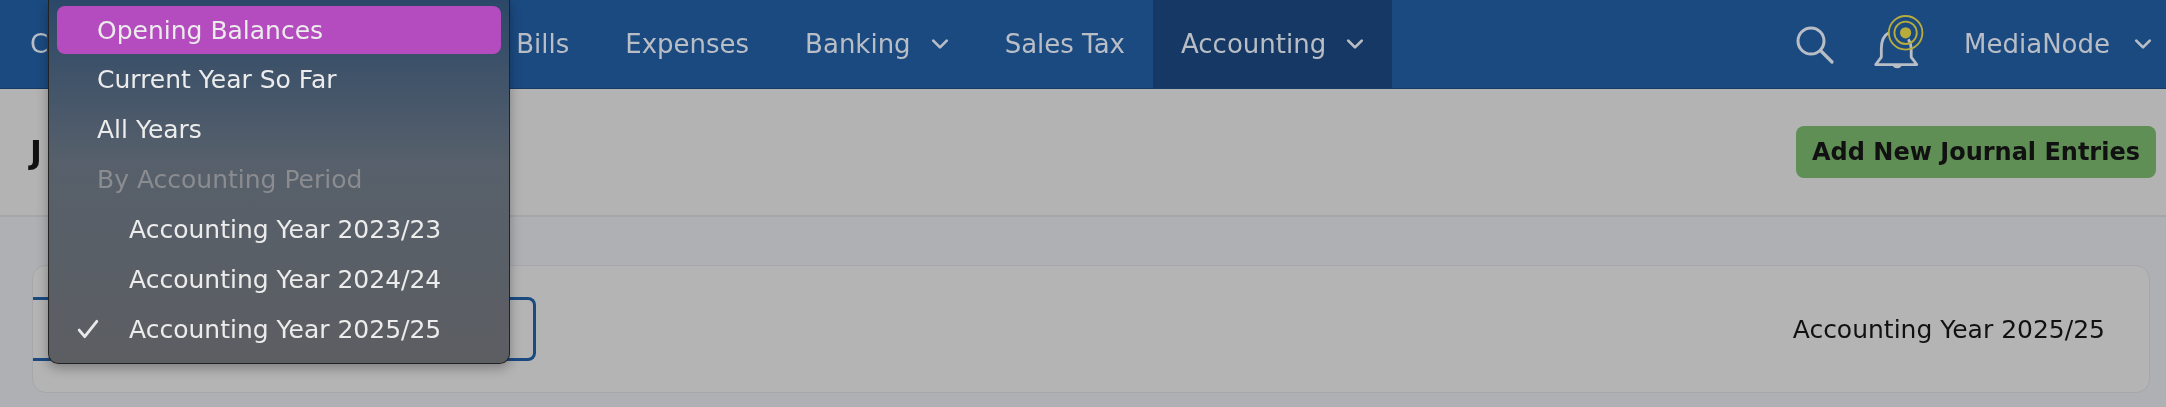  I want to click on menu-item: Current Year So Far, so click(279, 79).